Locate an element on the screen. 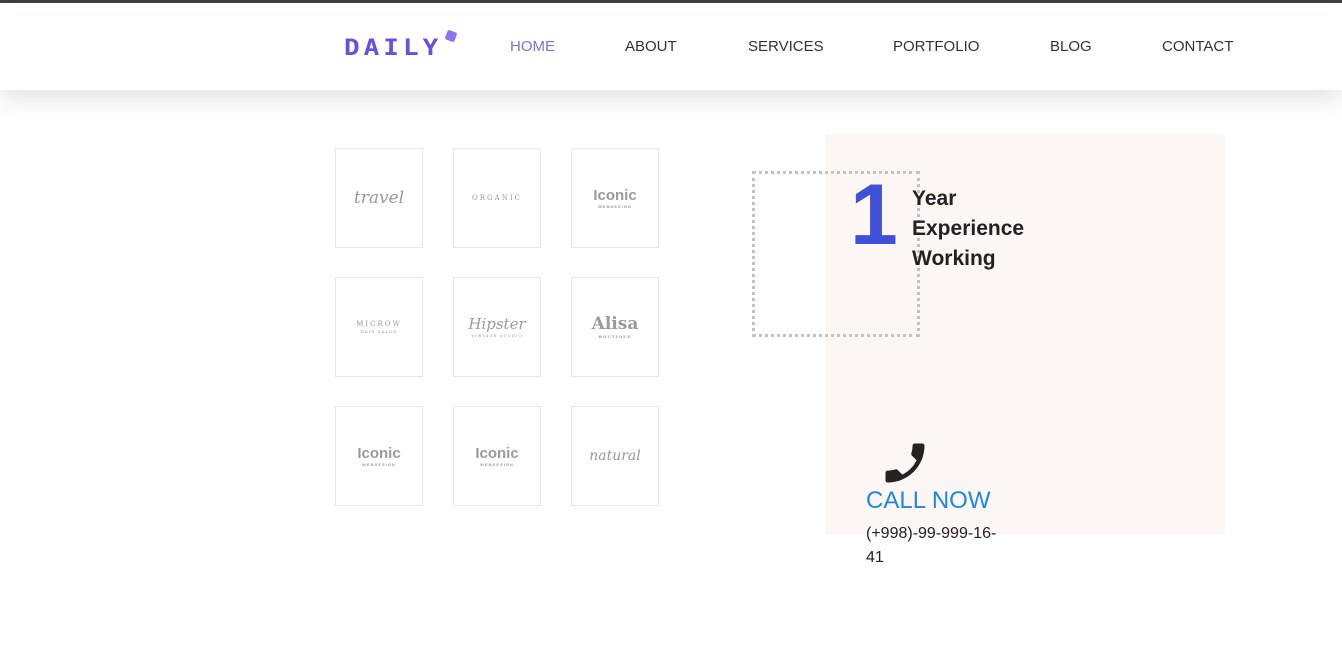 The image size is (1342, 654). client-logo-hipster: Hipster VINTAGE STUDIO is located at coordinates (497, 327).